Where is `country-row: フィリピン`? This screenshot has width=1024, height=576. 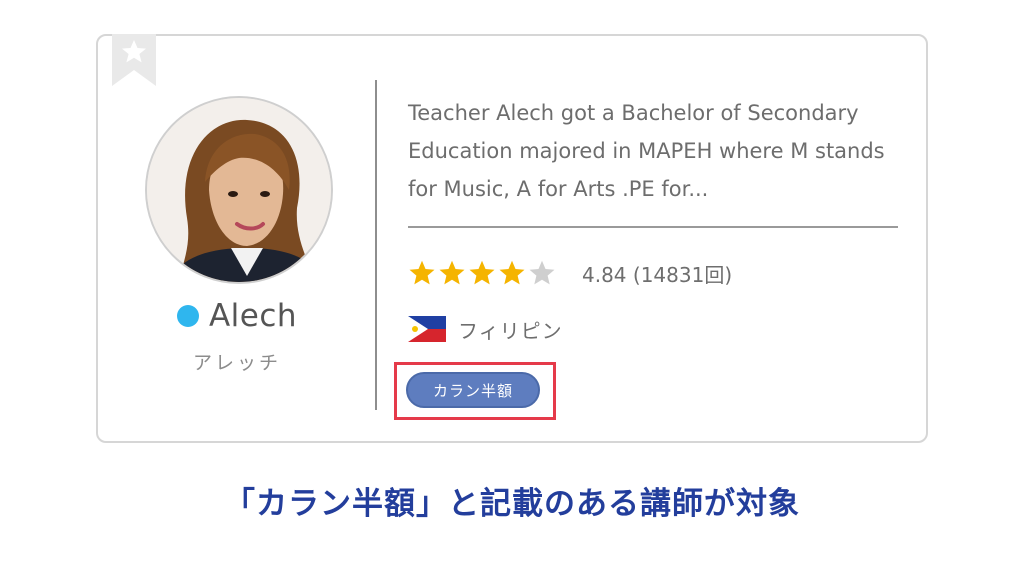
country-row: フィリピン is located at coordinates (485, 329).